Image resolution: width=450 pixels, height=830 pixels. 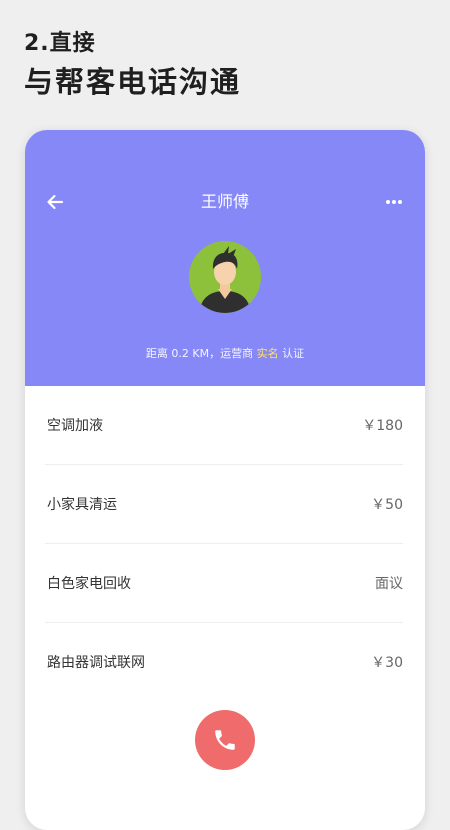 What do you see at coordinates (82, 505) in the screenshot?
I see `service-name: 小家具清运` at bounding box center [82, 505].